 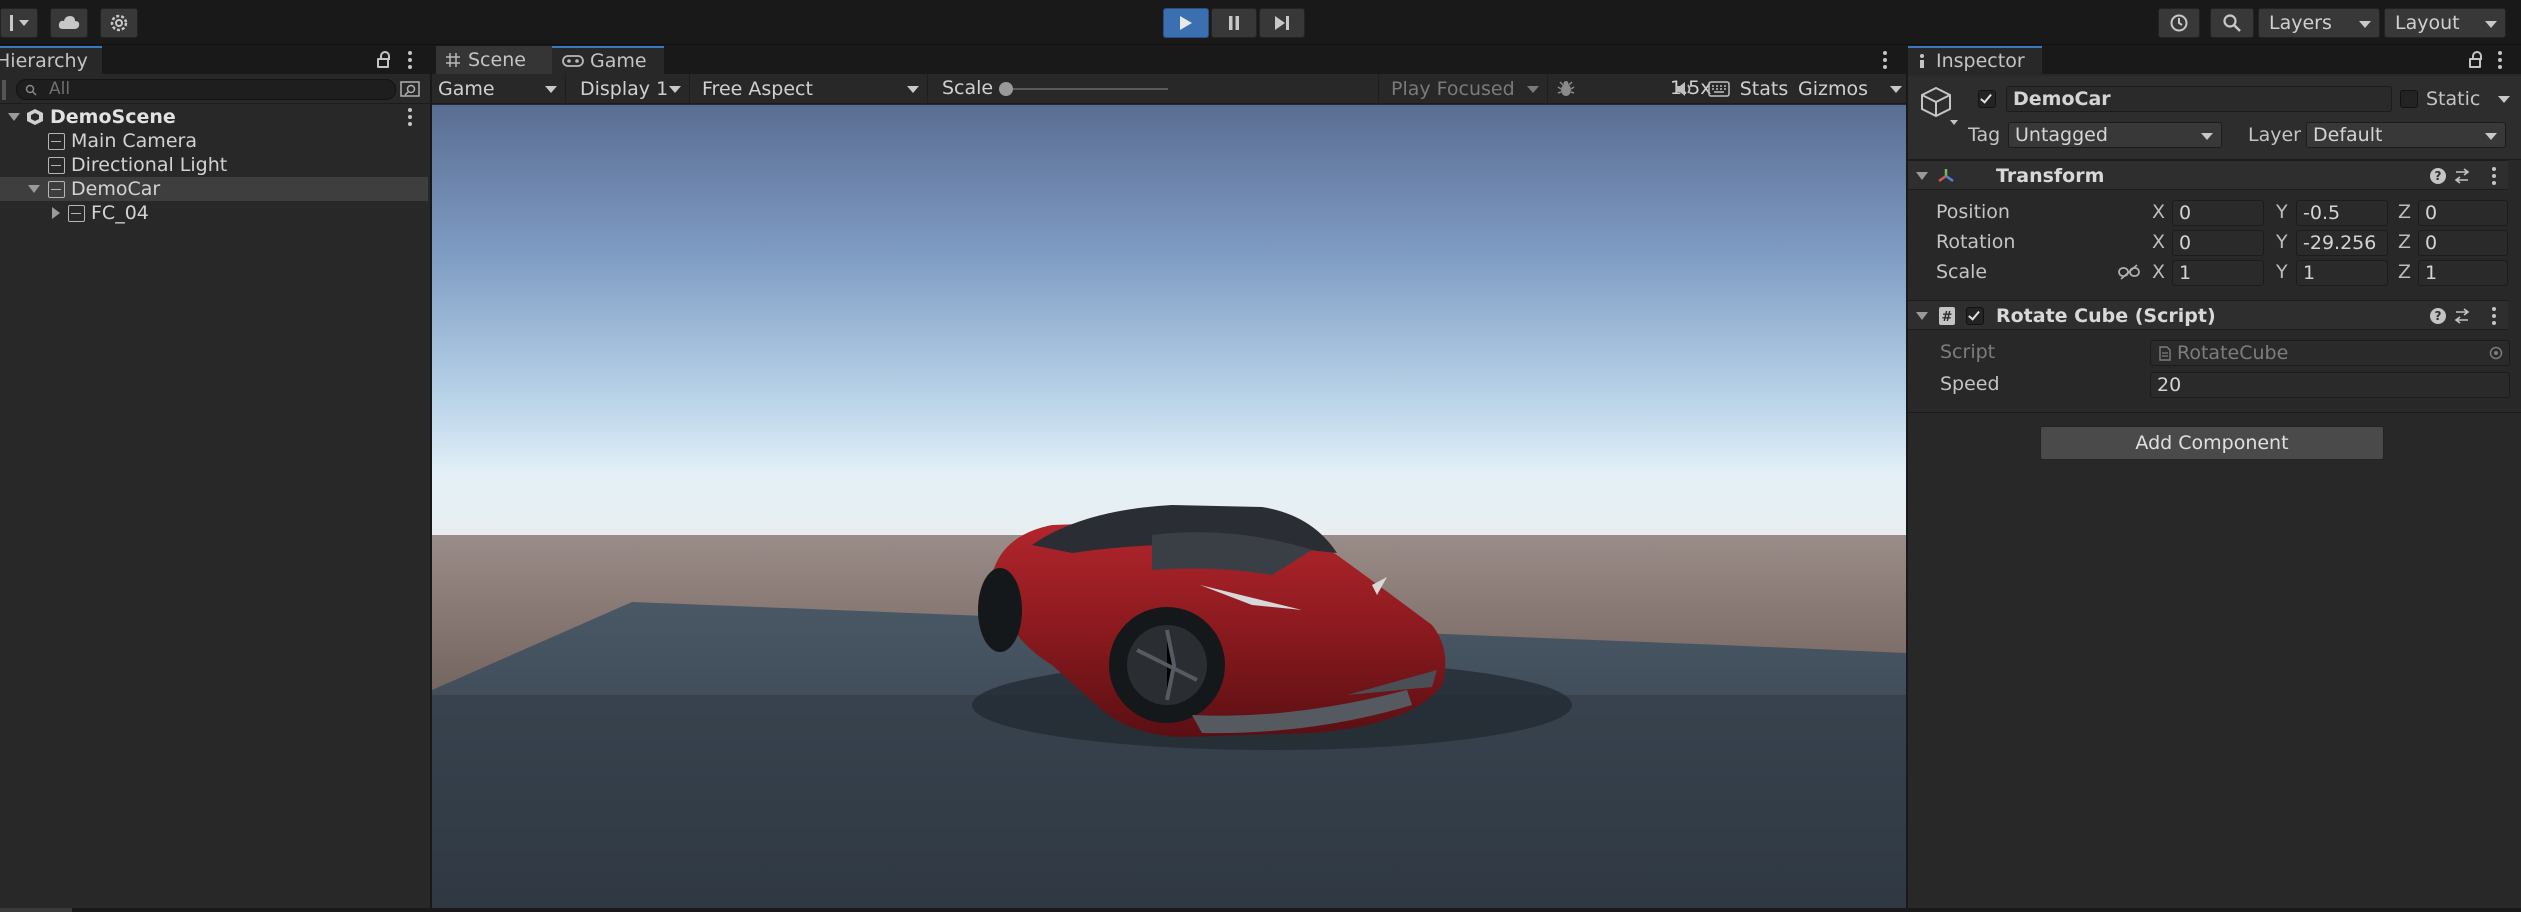 I want to click on scale-slider-track, so click(x=1087, y=89).